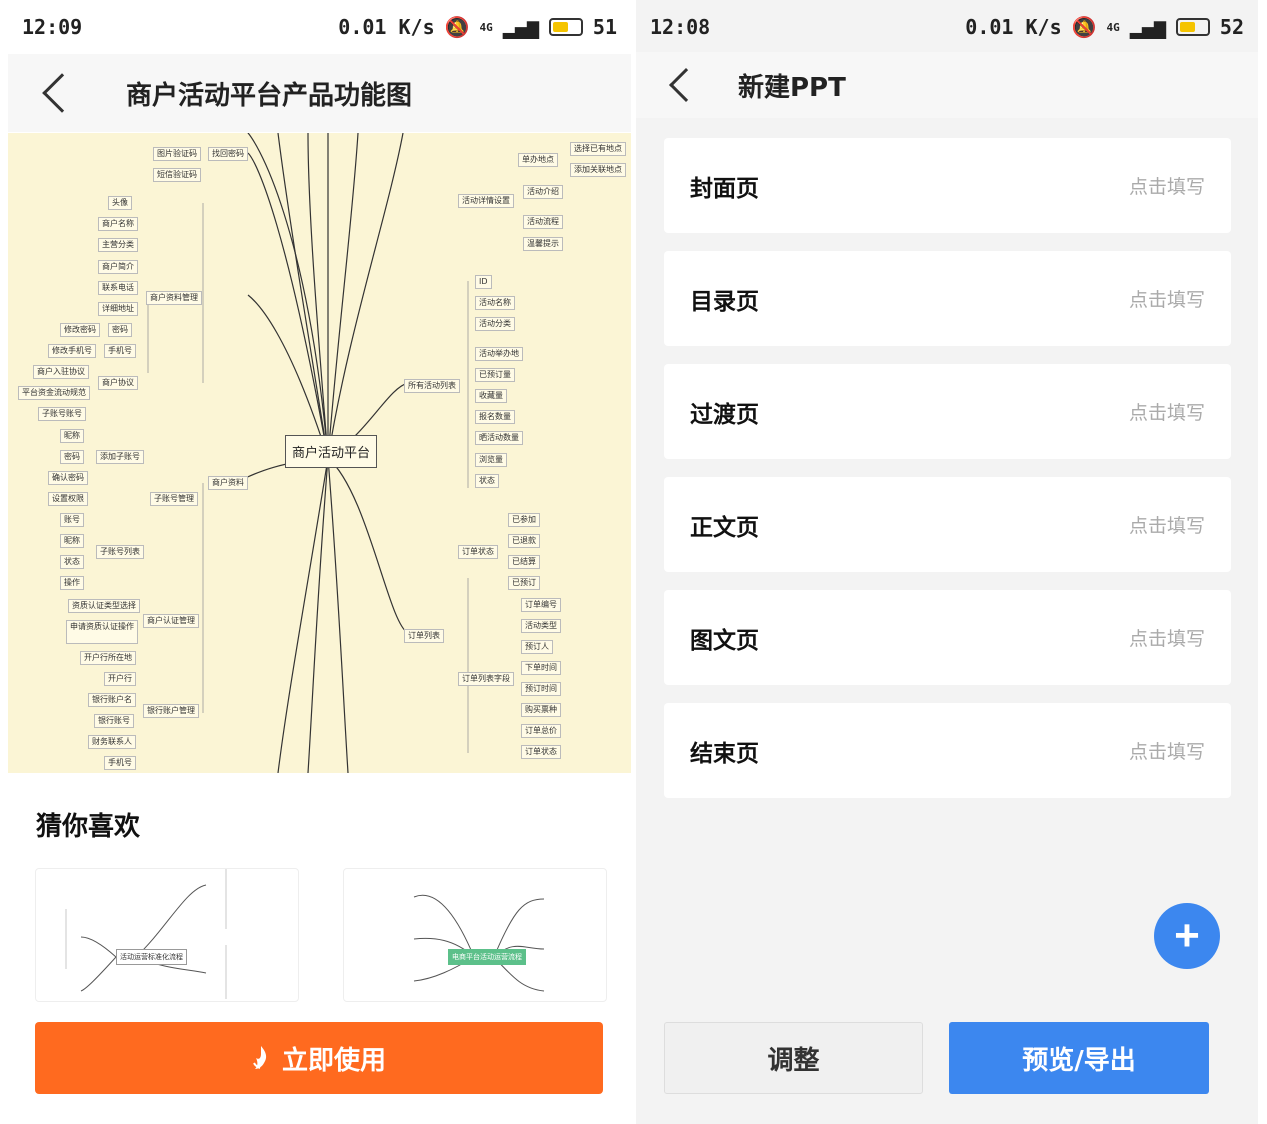 Image resolution: width=1267 pixels, height=1124 pixels. Describe the element at coordinates (793, 1058) in the screenshot. I see `adjust-button: 调整` at that location.